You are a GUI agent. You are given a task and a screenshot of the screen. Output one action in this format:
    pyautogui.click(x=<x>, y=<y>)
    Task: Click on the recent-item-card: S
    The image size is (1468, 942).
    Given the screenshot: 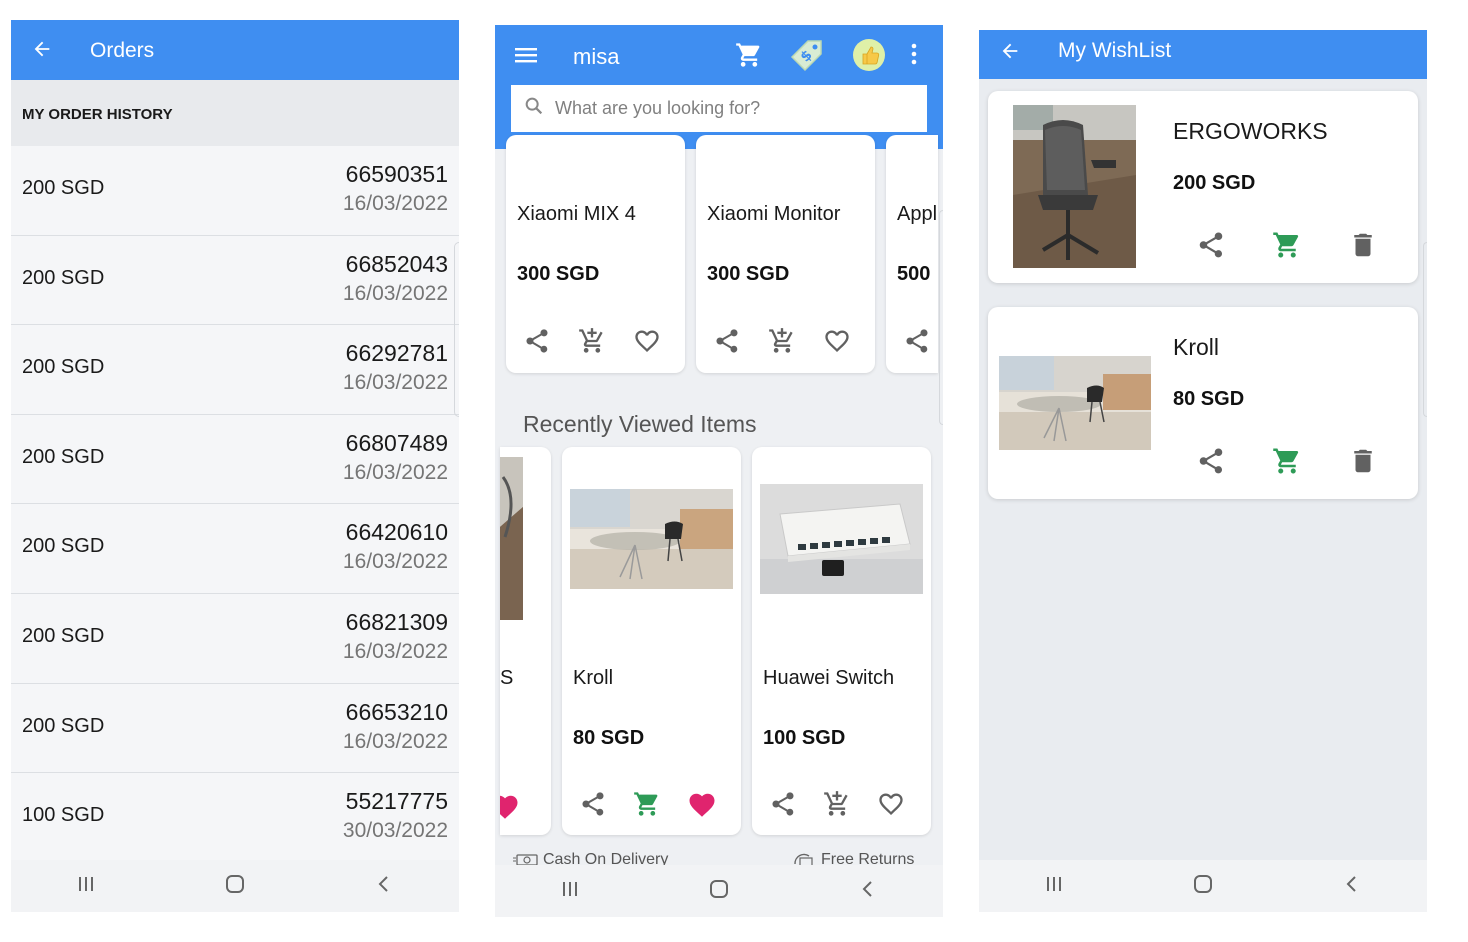 What is the action you would take?
    pyautogui.click(x=525, y=641)
    